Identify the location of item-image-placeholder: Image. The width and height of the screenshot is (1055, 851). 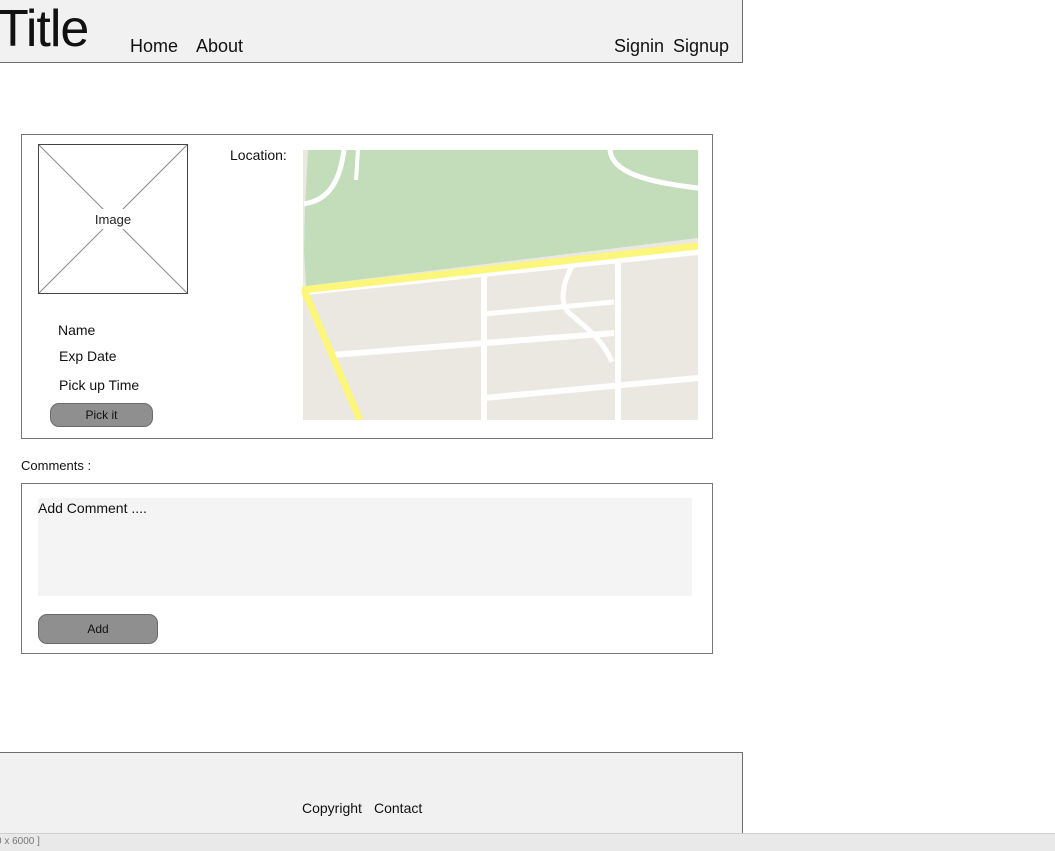
(113, 219).